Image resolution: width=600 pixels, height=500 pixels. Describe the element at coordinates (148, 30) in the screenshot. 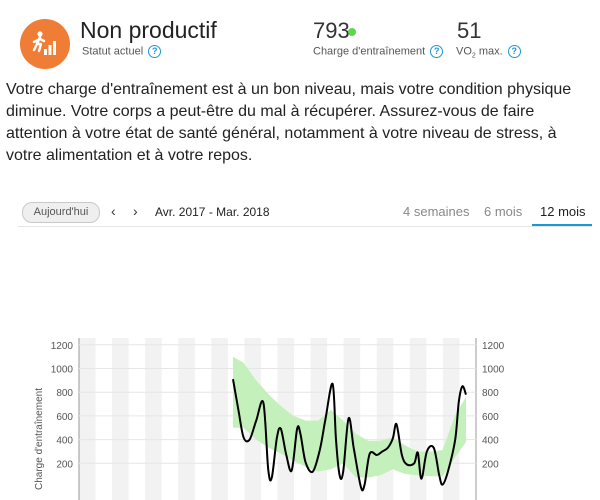

I see `status-title: Non productif` at that location.